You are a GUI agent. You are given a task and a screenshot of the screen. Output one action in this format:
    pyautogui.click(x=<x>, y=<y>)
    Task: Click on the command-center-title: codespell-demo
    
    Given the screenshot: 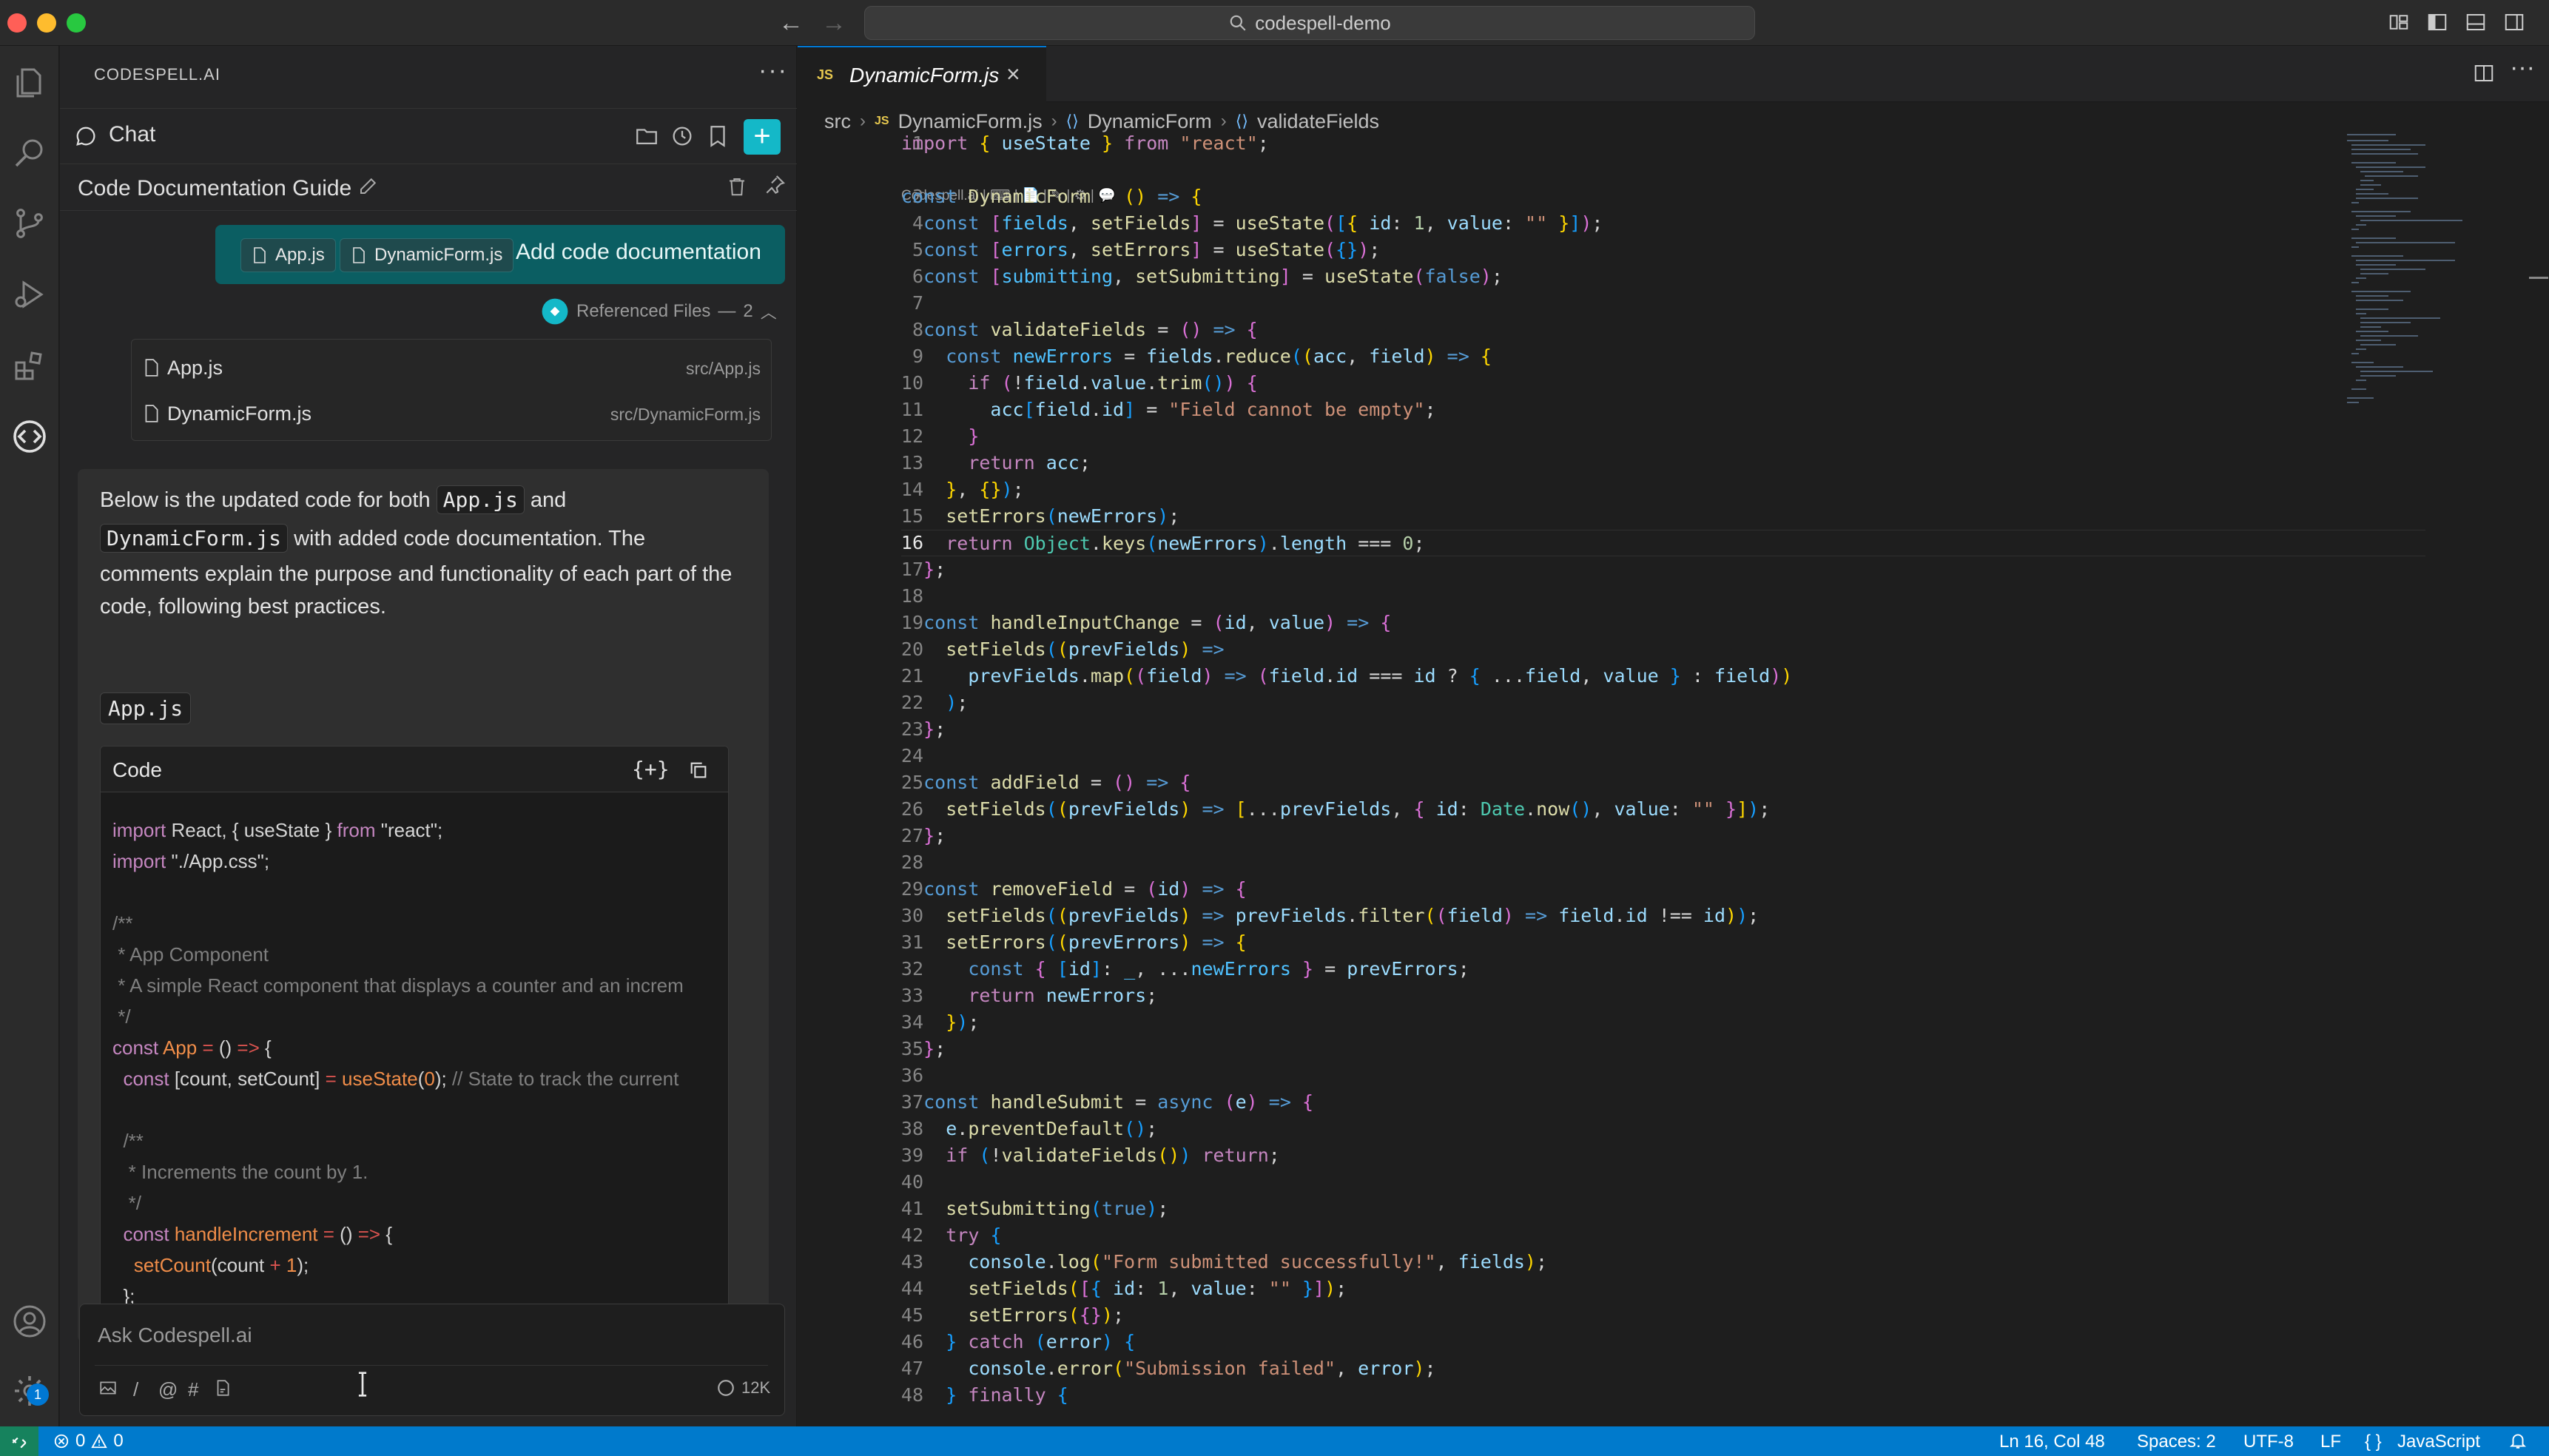 What is the action you would take?
    pyautogui.click(x=1323, y=22)
    